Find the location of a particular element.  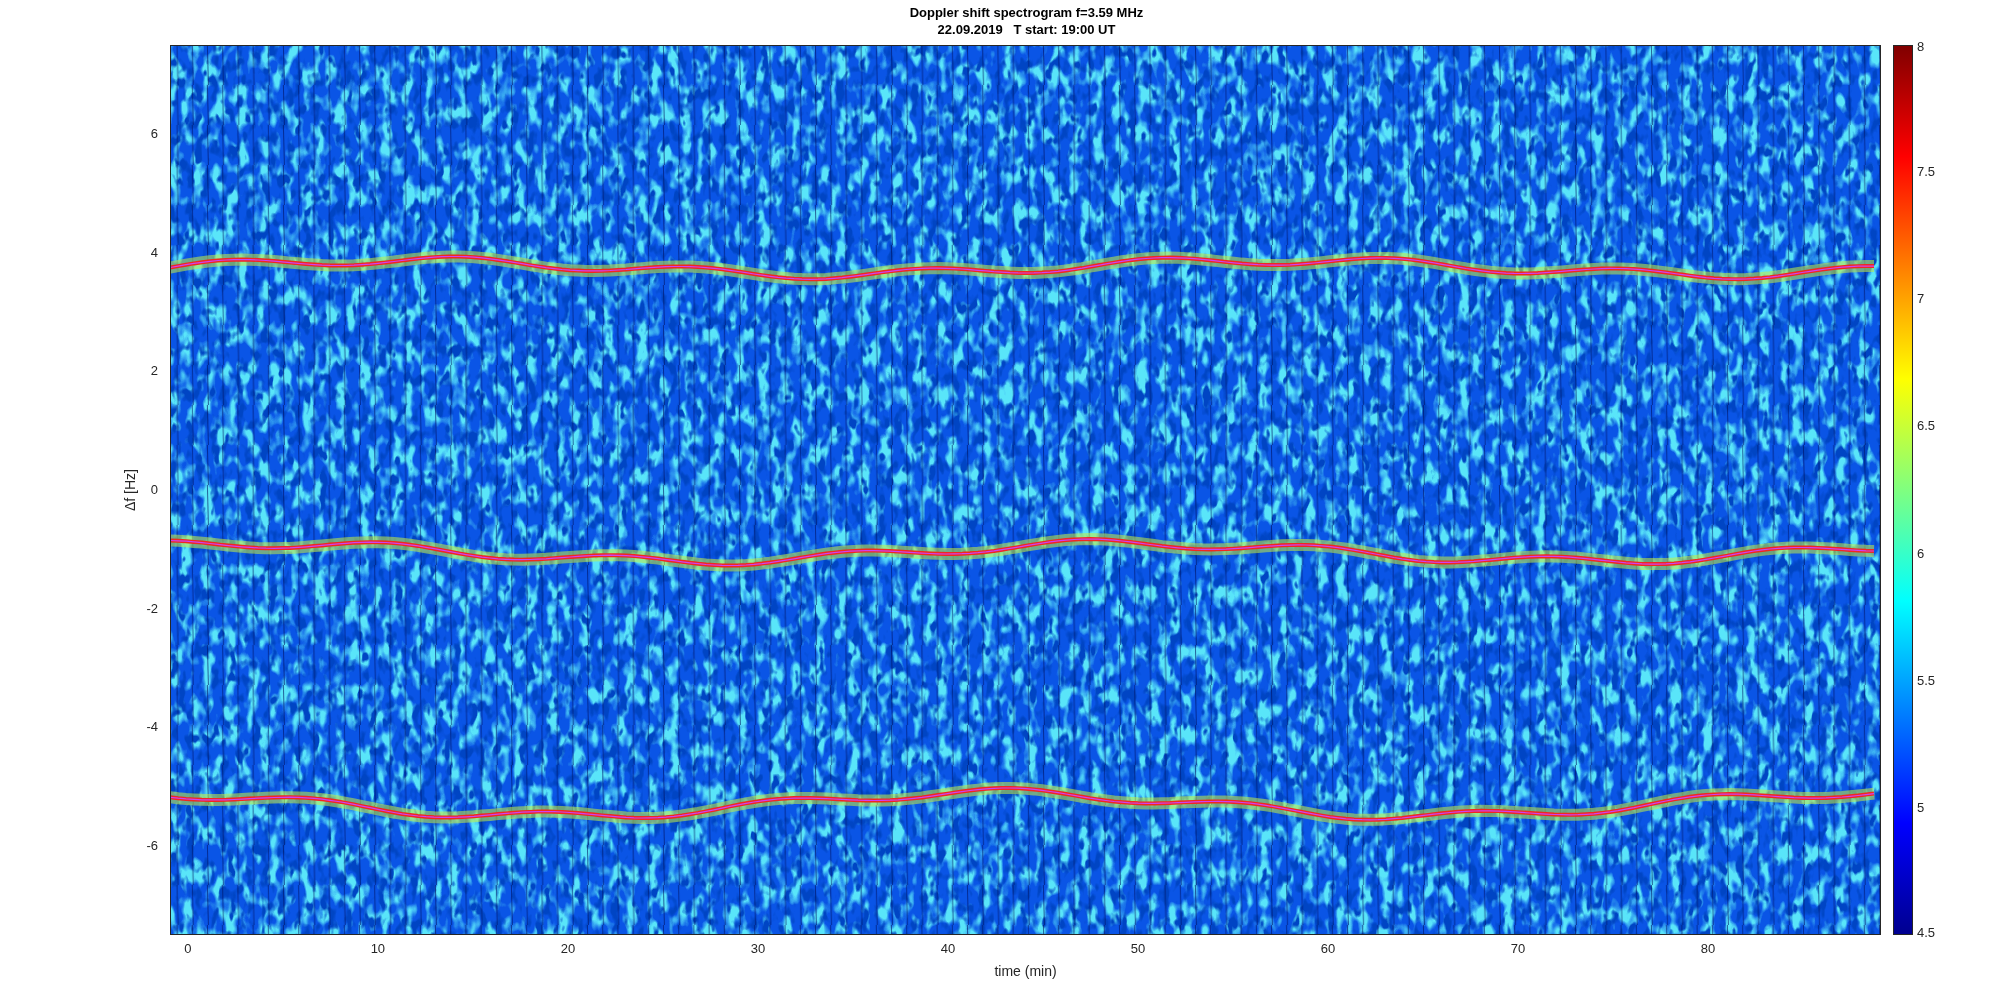

tick-label: 2 is located at coordinates (154, 371).